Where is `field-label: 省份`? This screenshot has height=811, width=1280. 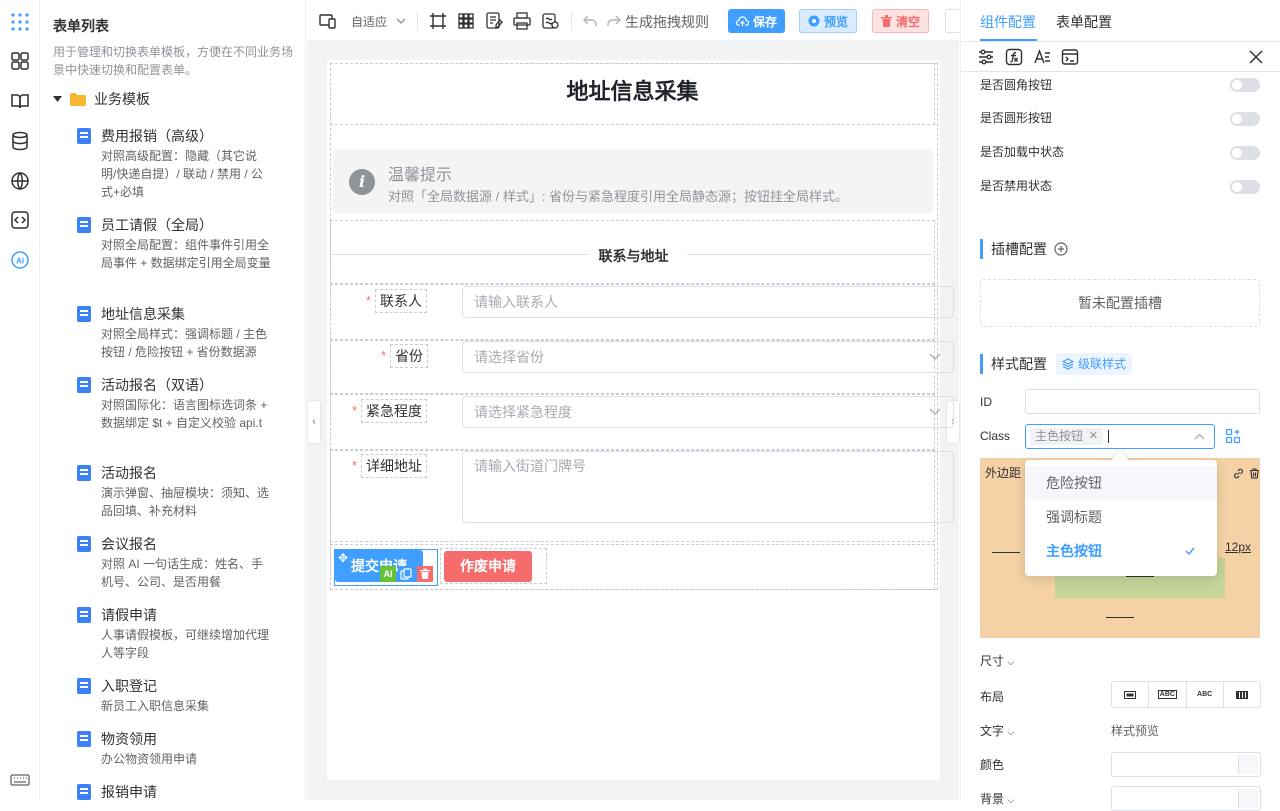
field-label: 省份 is located at coordinates (409, 356).